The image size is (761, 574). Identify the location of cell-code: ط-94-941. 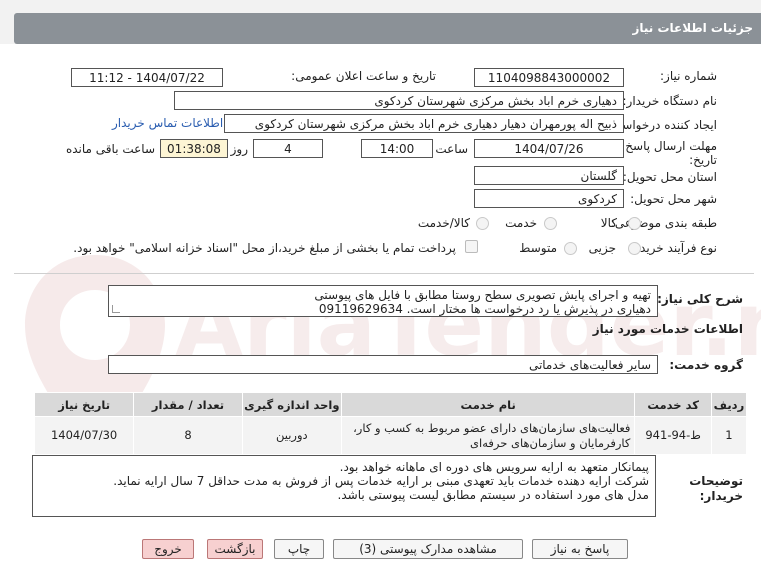
(673, 435).